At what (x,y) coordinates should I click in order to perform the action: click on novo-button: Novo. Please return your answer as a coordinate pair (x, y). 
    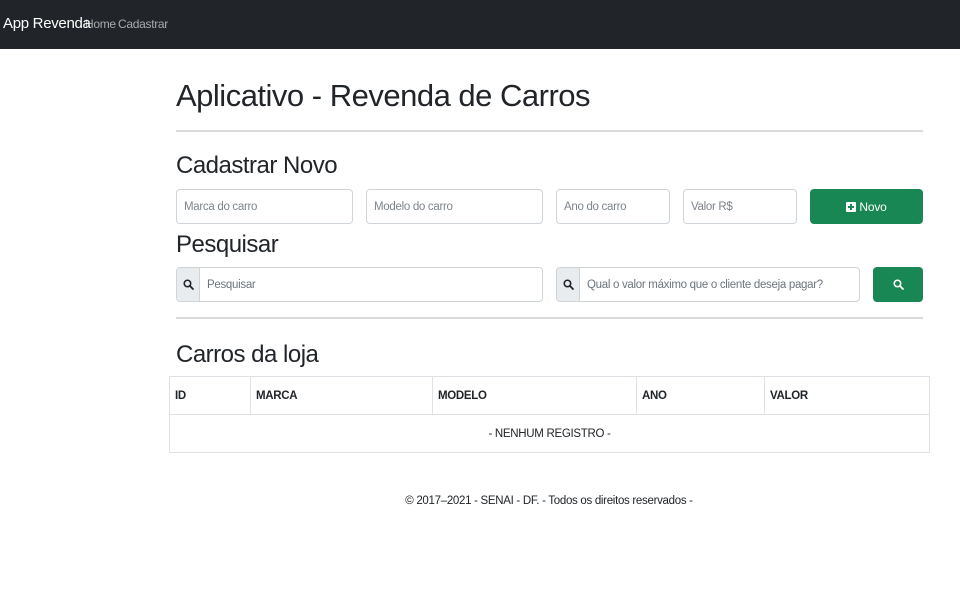
    Looking at the image, I should click on (866, 206).